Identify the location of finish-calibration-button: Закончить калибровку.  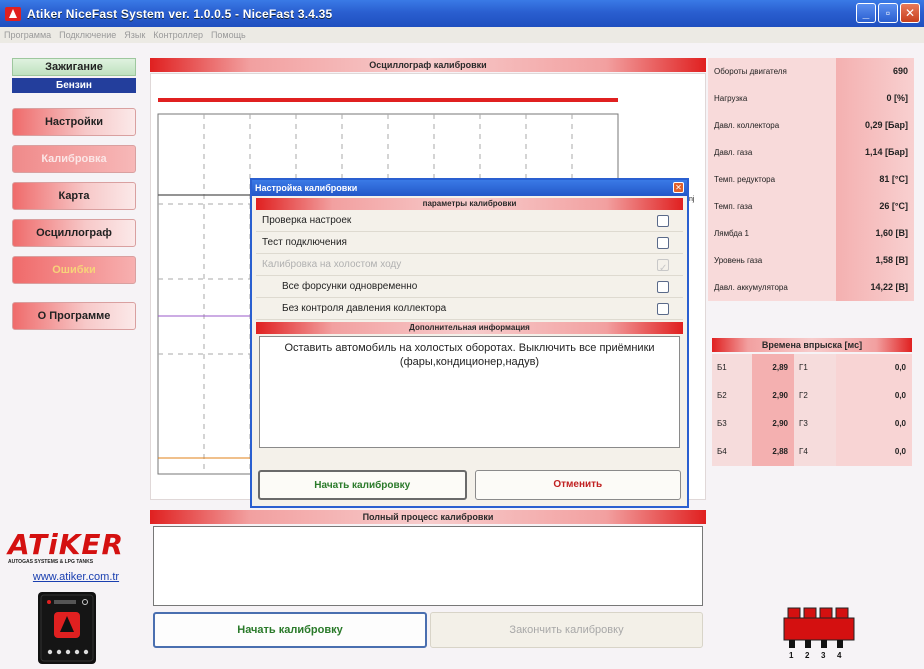
(566, 630).